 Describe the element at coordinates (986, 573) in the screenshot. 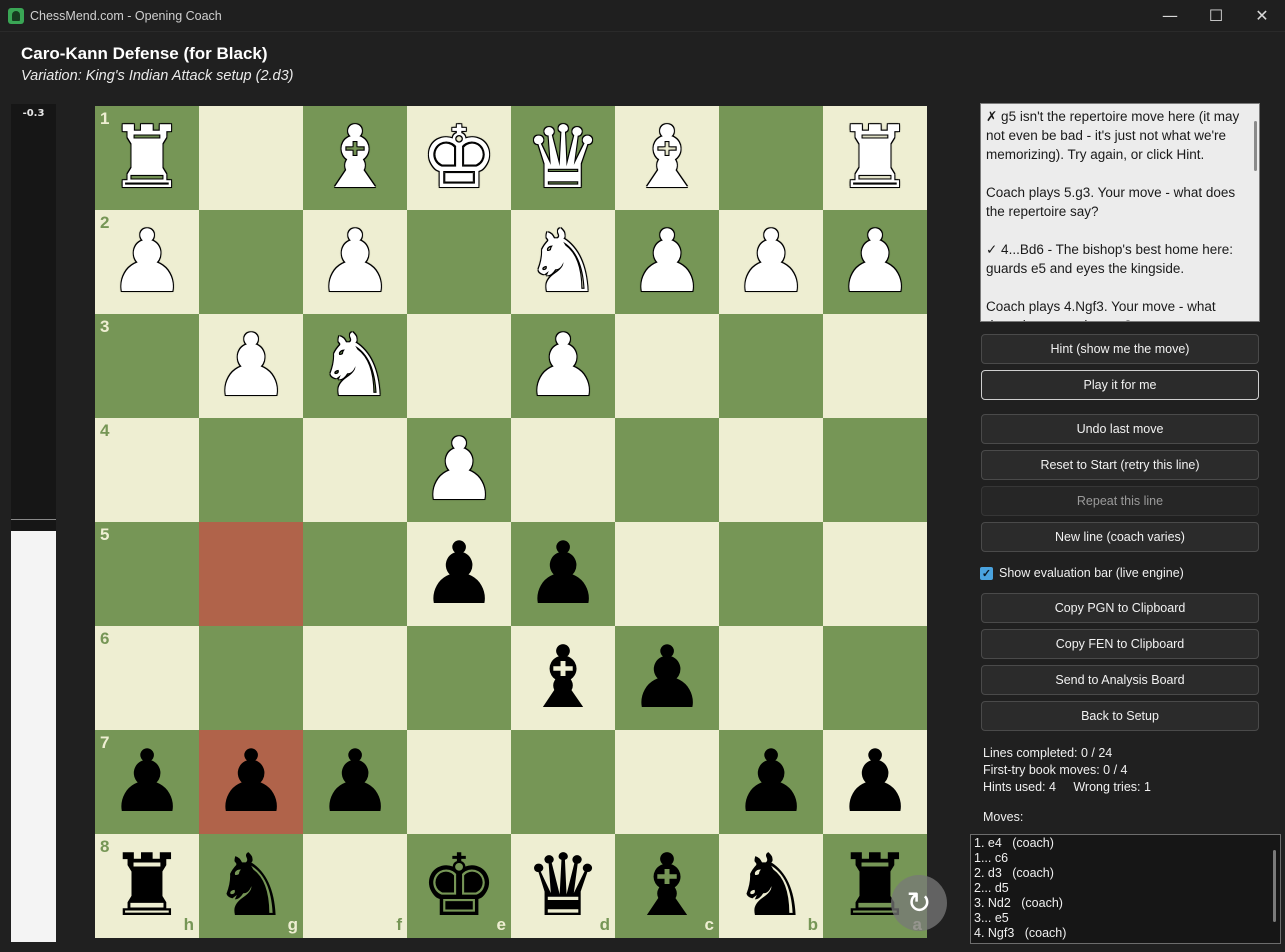

I see `checkbox-checked-icon: ✓` at that location.